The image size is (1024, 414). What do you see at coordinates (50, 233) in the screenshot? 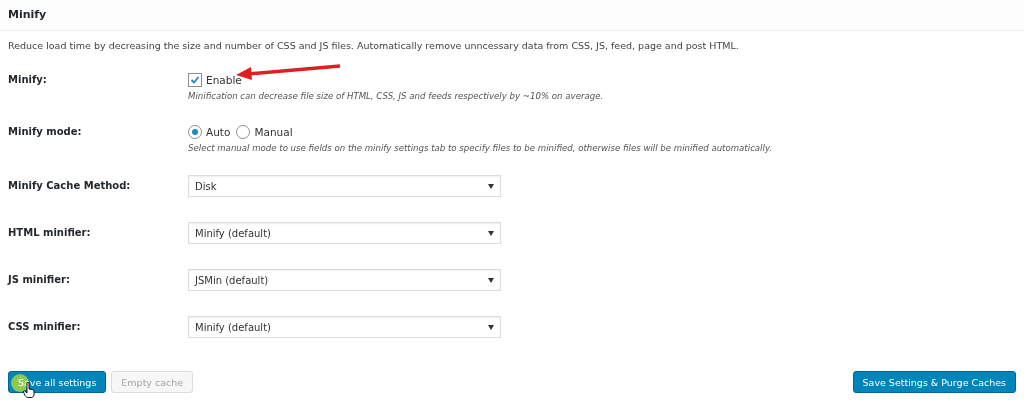
I see `setting-label: HTML minifier:` at bounding box center [50, 233].